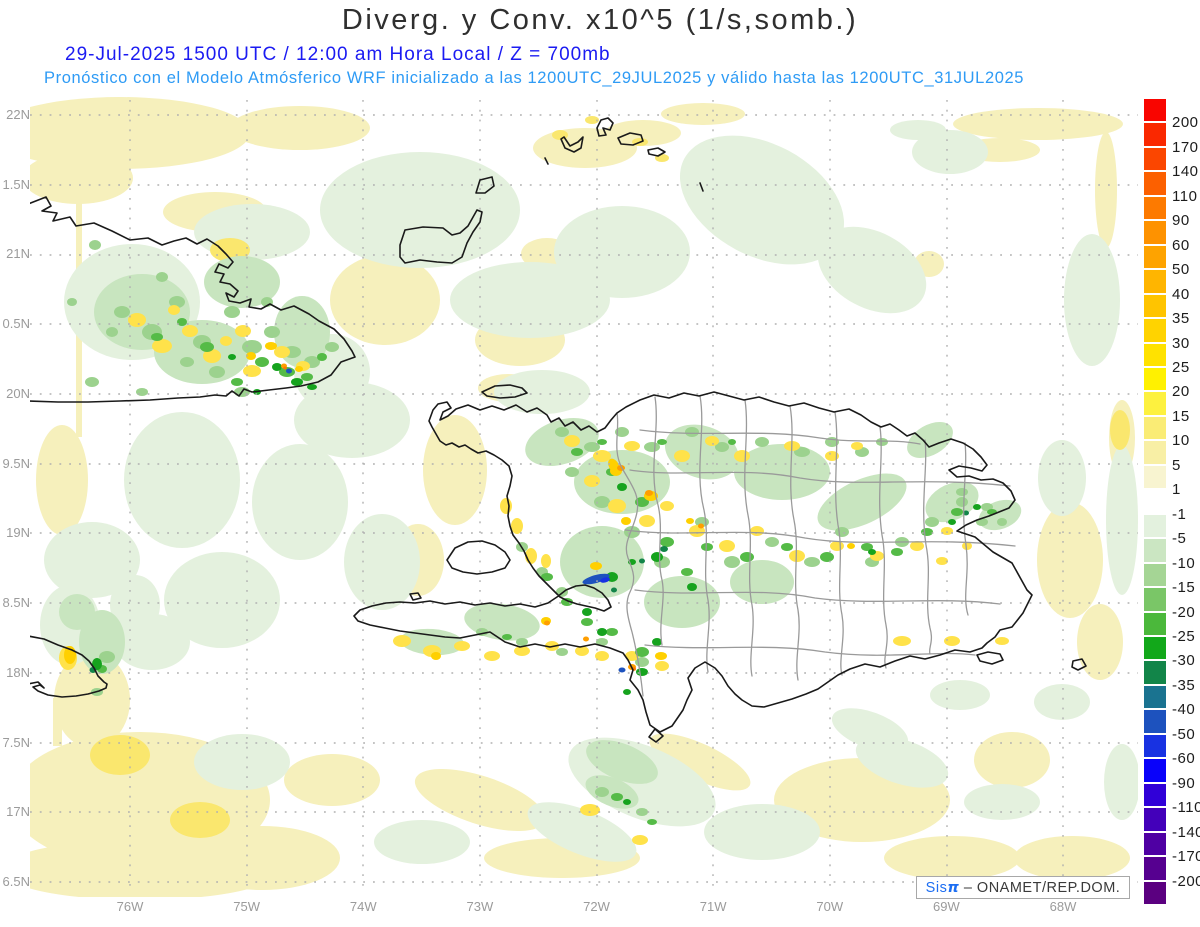 The width and height of the screenshot is (1200, 927). I want to click on colorbar-tick-label: 170, so click(1185, 147).